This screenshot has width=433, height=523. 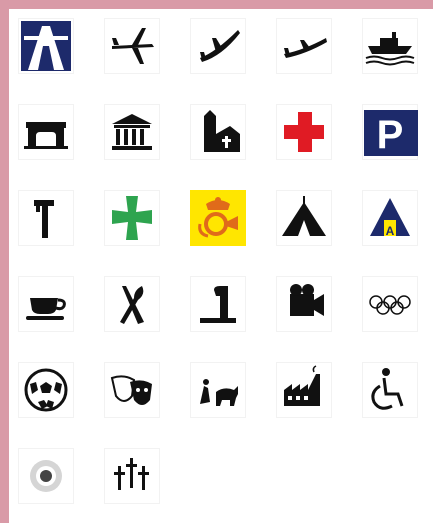 I want to click on olympic-rings-icon, so click(x=390, y=304).